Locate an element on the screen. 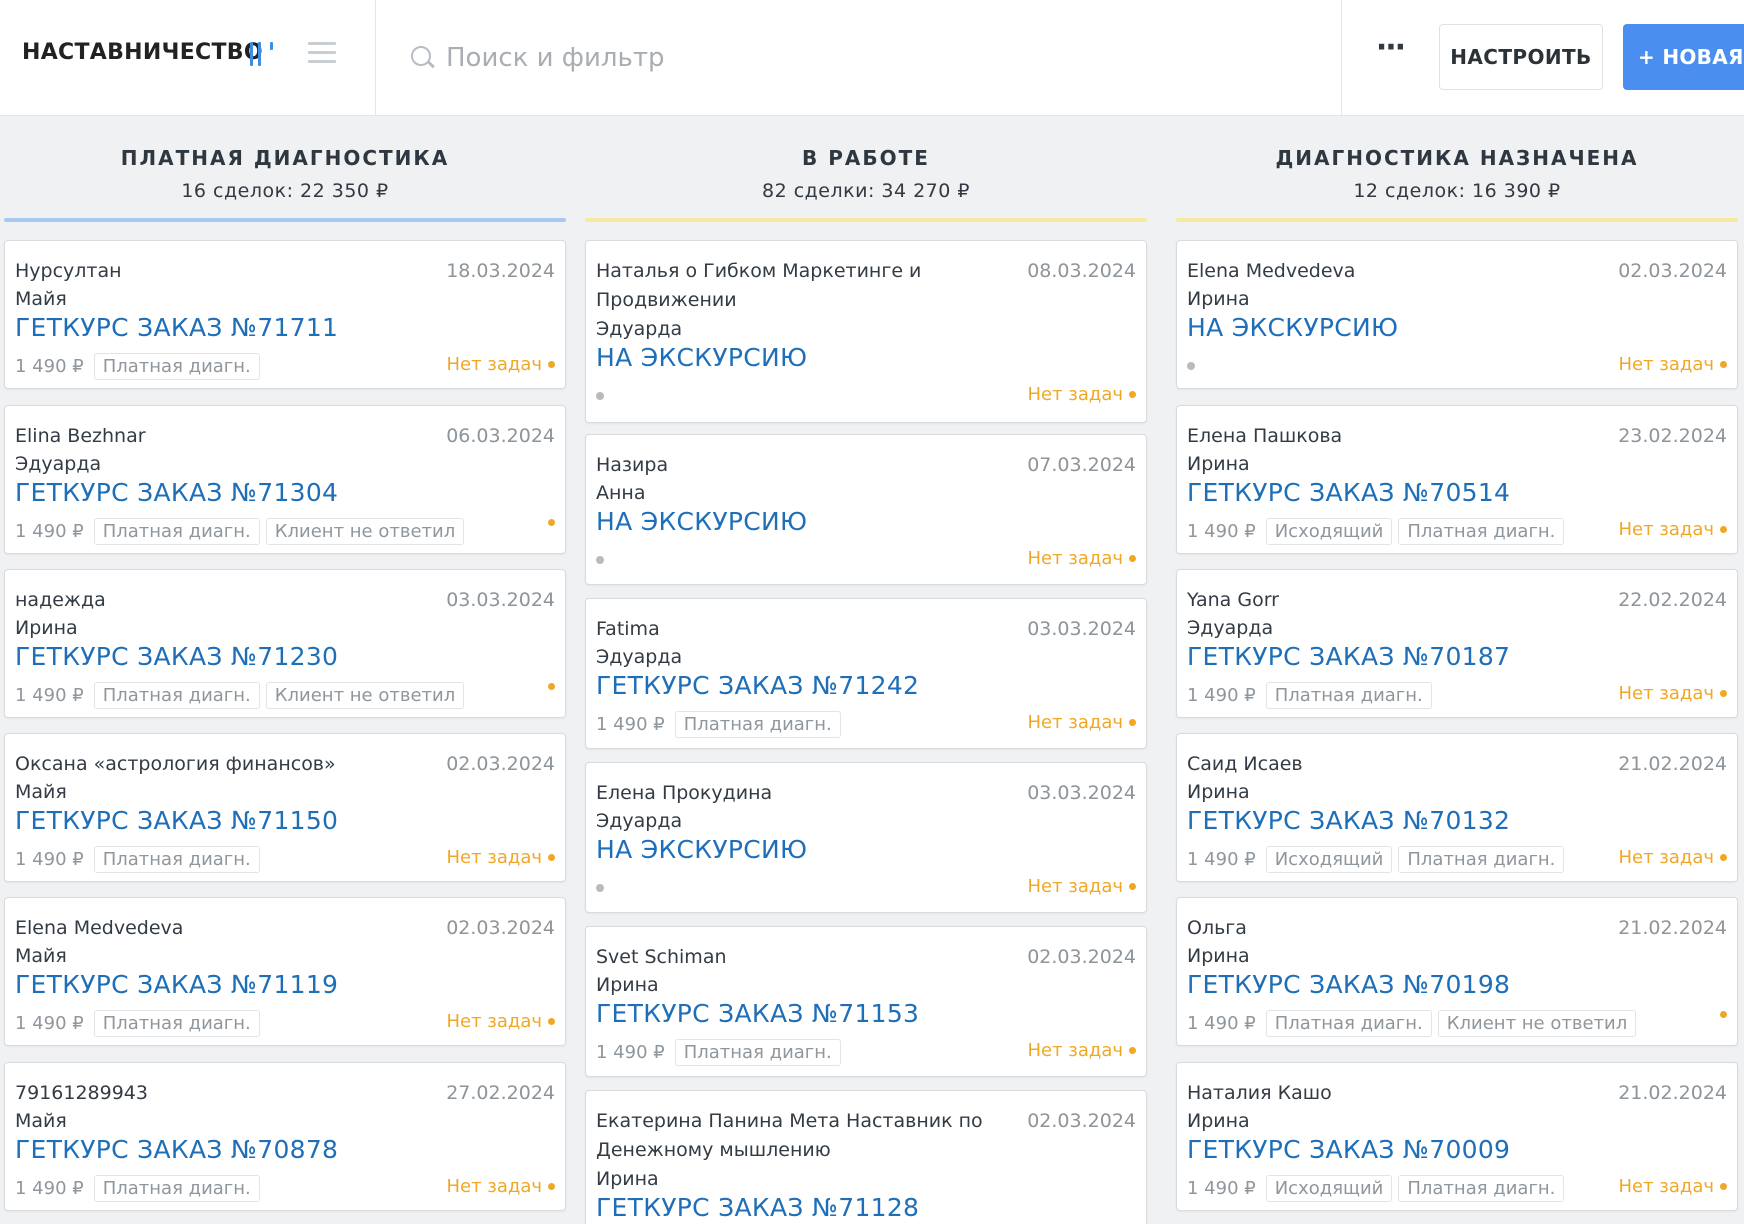 The height and width of the screenshot is (1224, 1744). pipeline-switch-icon is located at coordinates (263, 53).